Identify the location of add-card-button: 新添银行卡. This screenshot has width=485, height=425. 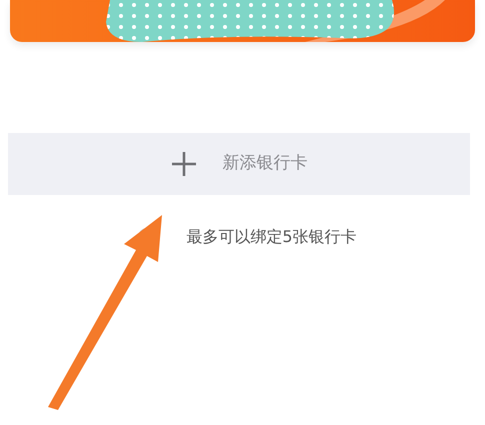
(239, 164).